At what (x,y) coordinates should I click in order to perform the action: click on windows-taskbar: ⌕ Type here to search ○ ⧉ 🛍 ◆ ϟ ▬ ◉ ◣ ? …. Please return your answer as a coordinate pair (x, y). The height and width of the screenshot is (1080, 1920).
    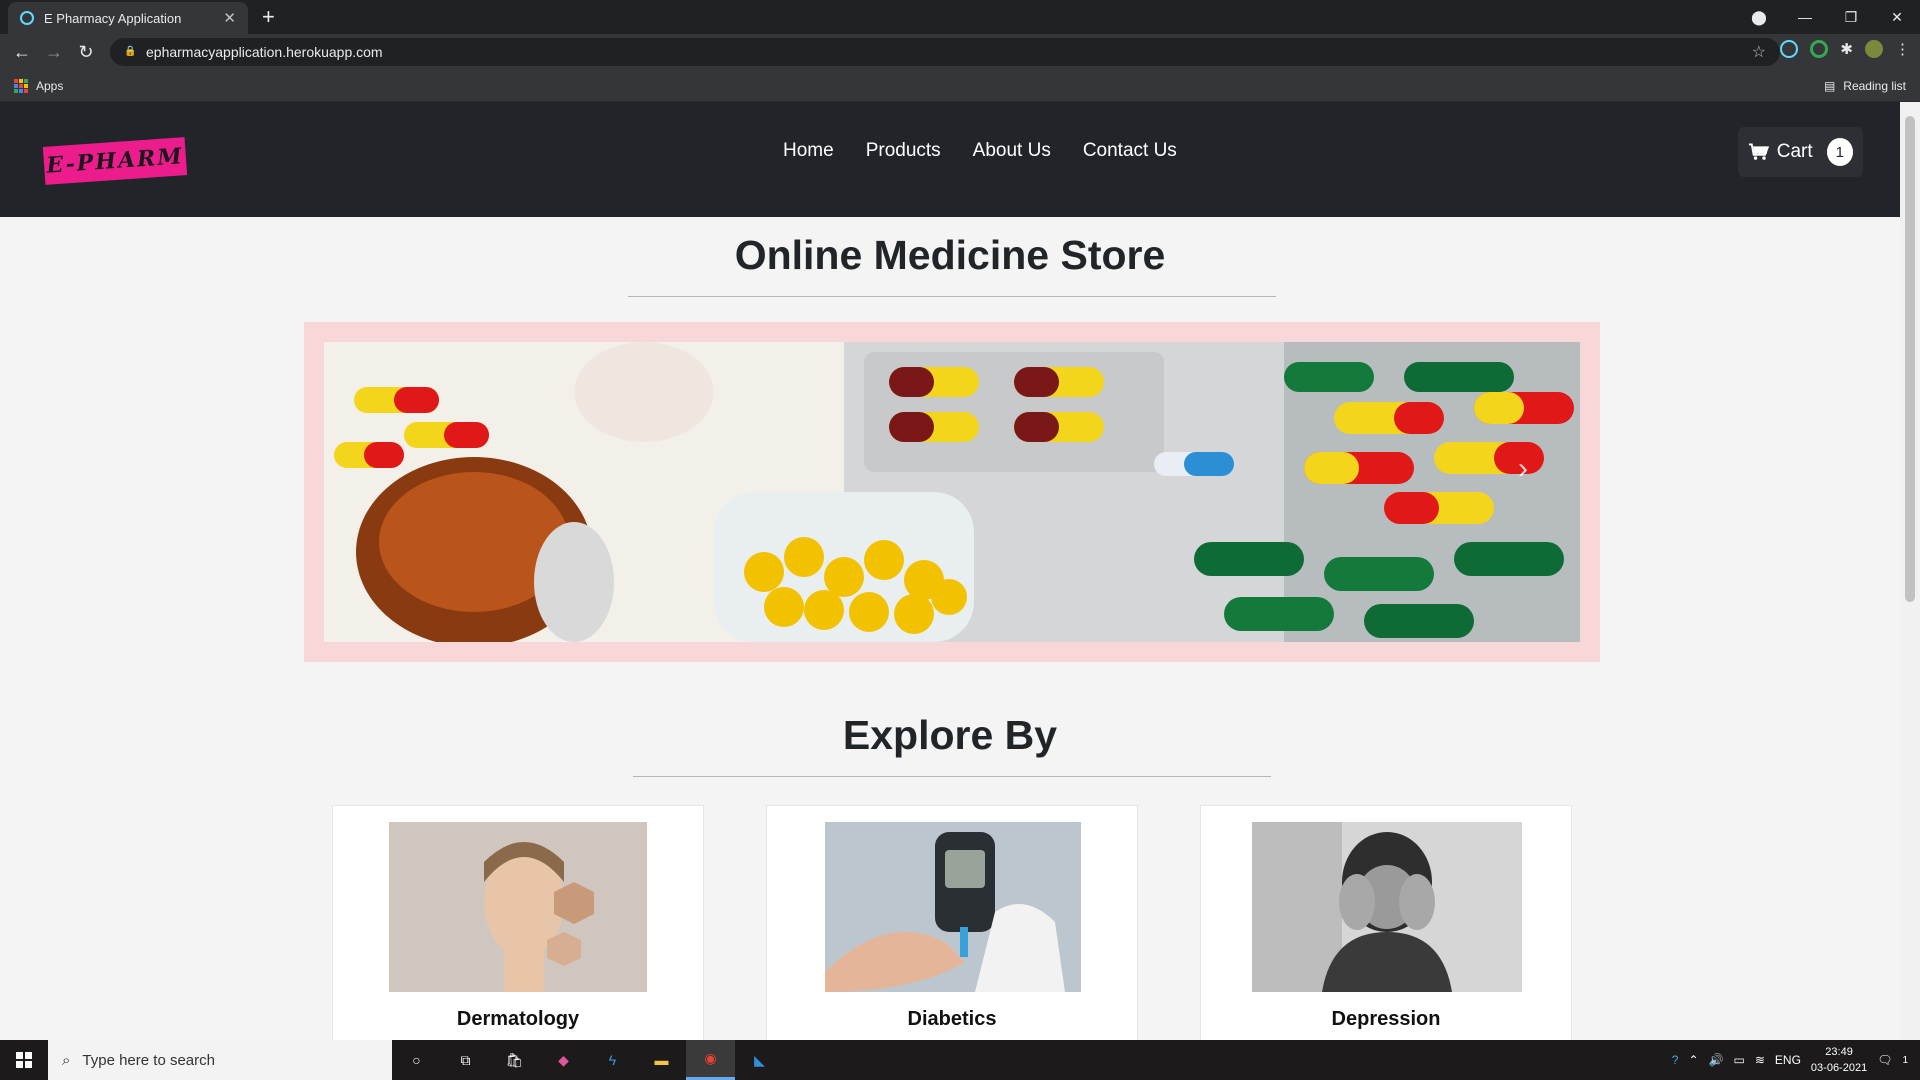
    Looking at the image, I should click on (960, 1060).